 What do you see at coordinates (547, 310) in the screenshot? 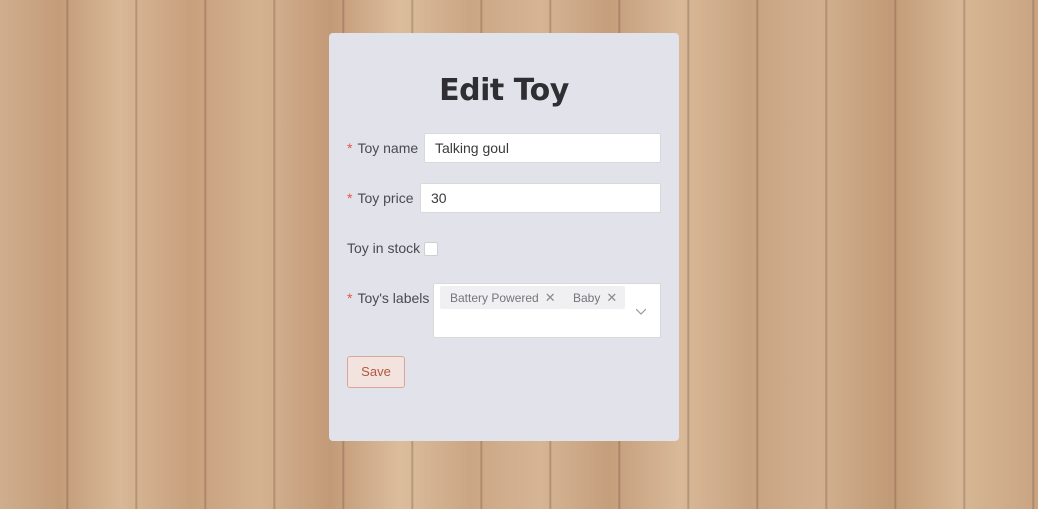
I see `toy-labels-select: Battery Powered ✕ Baby ✕` at bounding box center [547, 310].